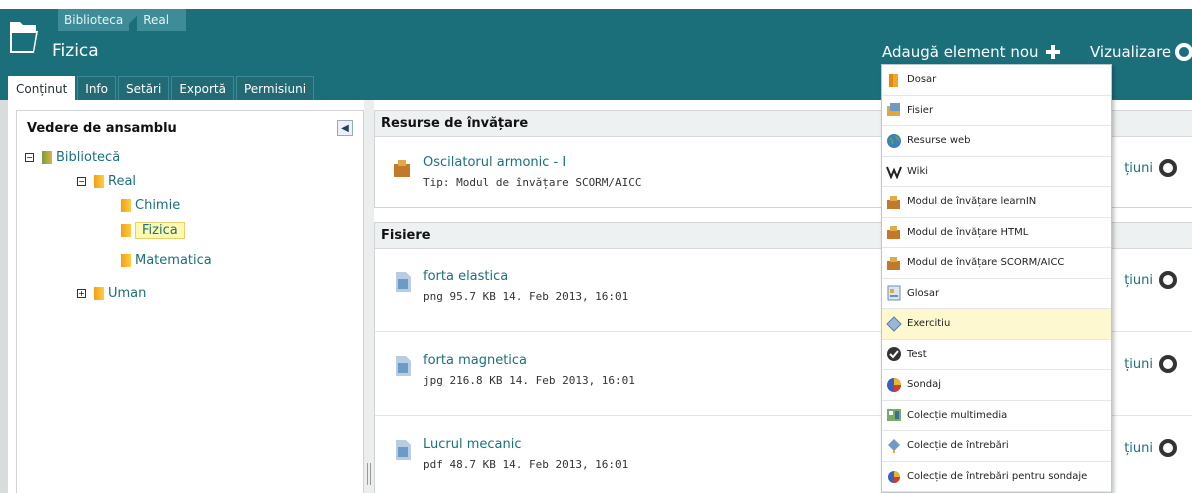 The image size is (1192, 493). Describe the element at coordinates (996, 141) in the screenshot. I see `menu-item-resurse-web: Resurse web` at that location.